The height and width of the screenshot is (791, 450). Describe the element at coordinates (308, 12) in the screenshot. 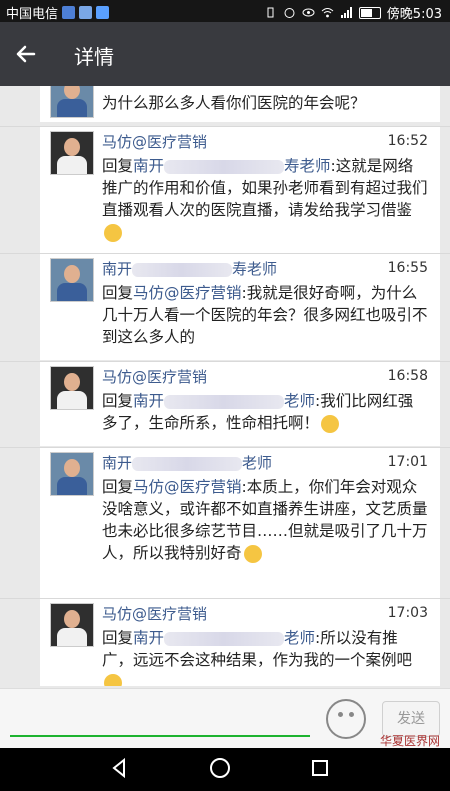

I see `eye-icon` at that location.